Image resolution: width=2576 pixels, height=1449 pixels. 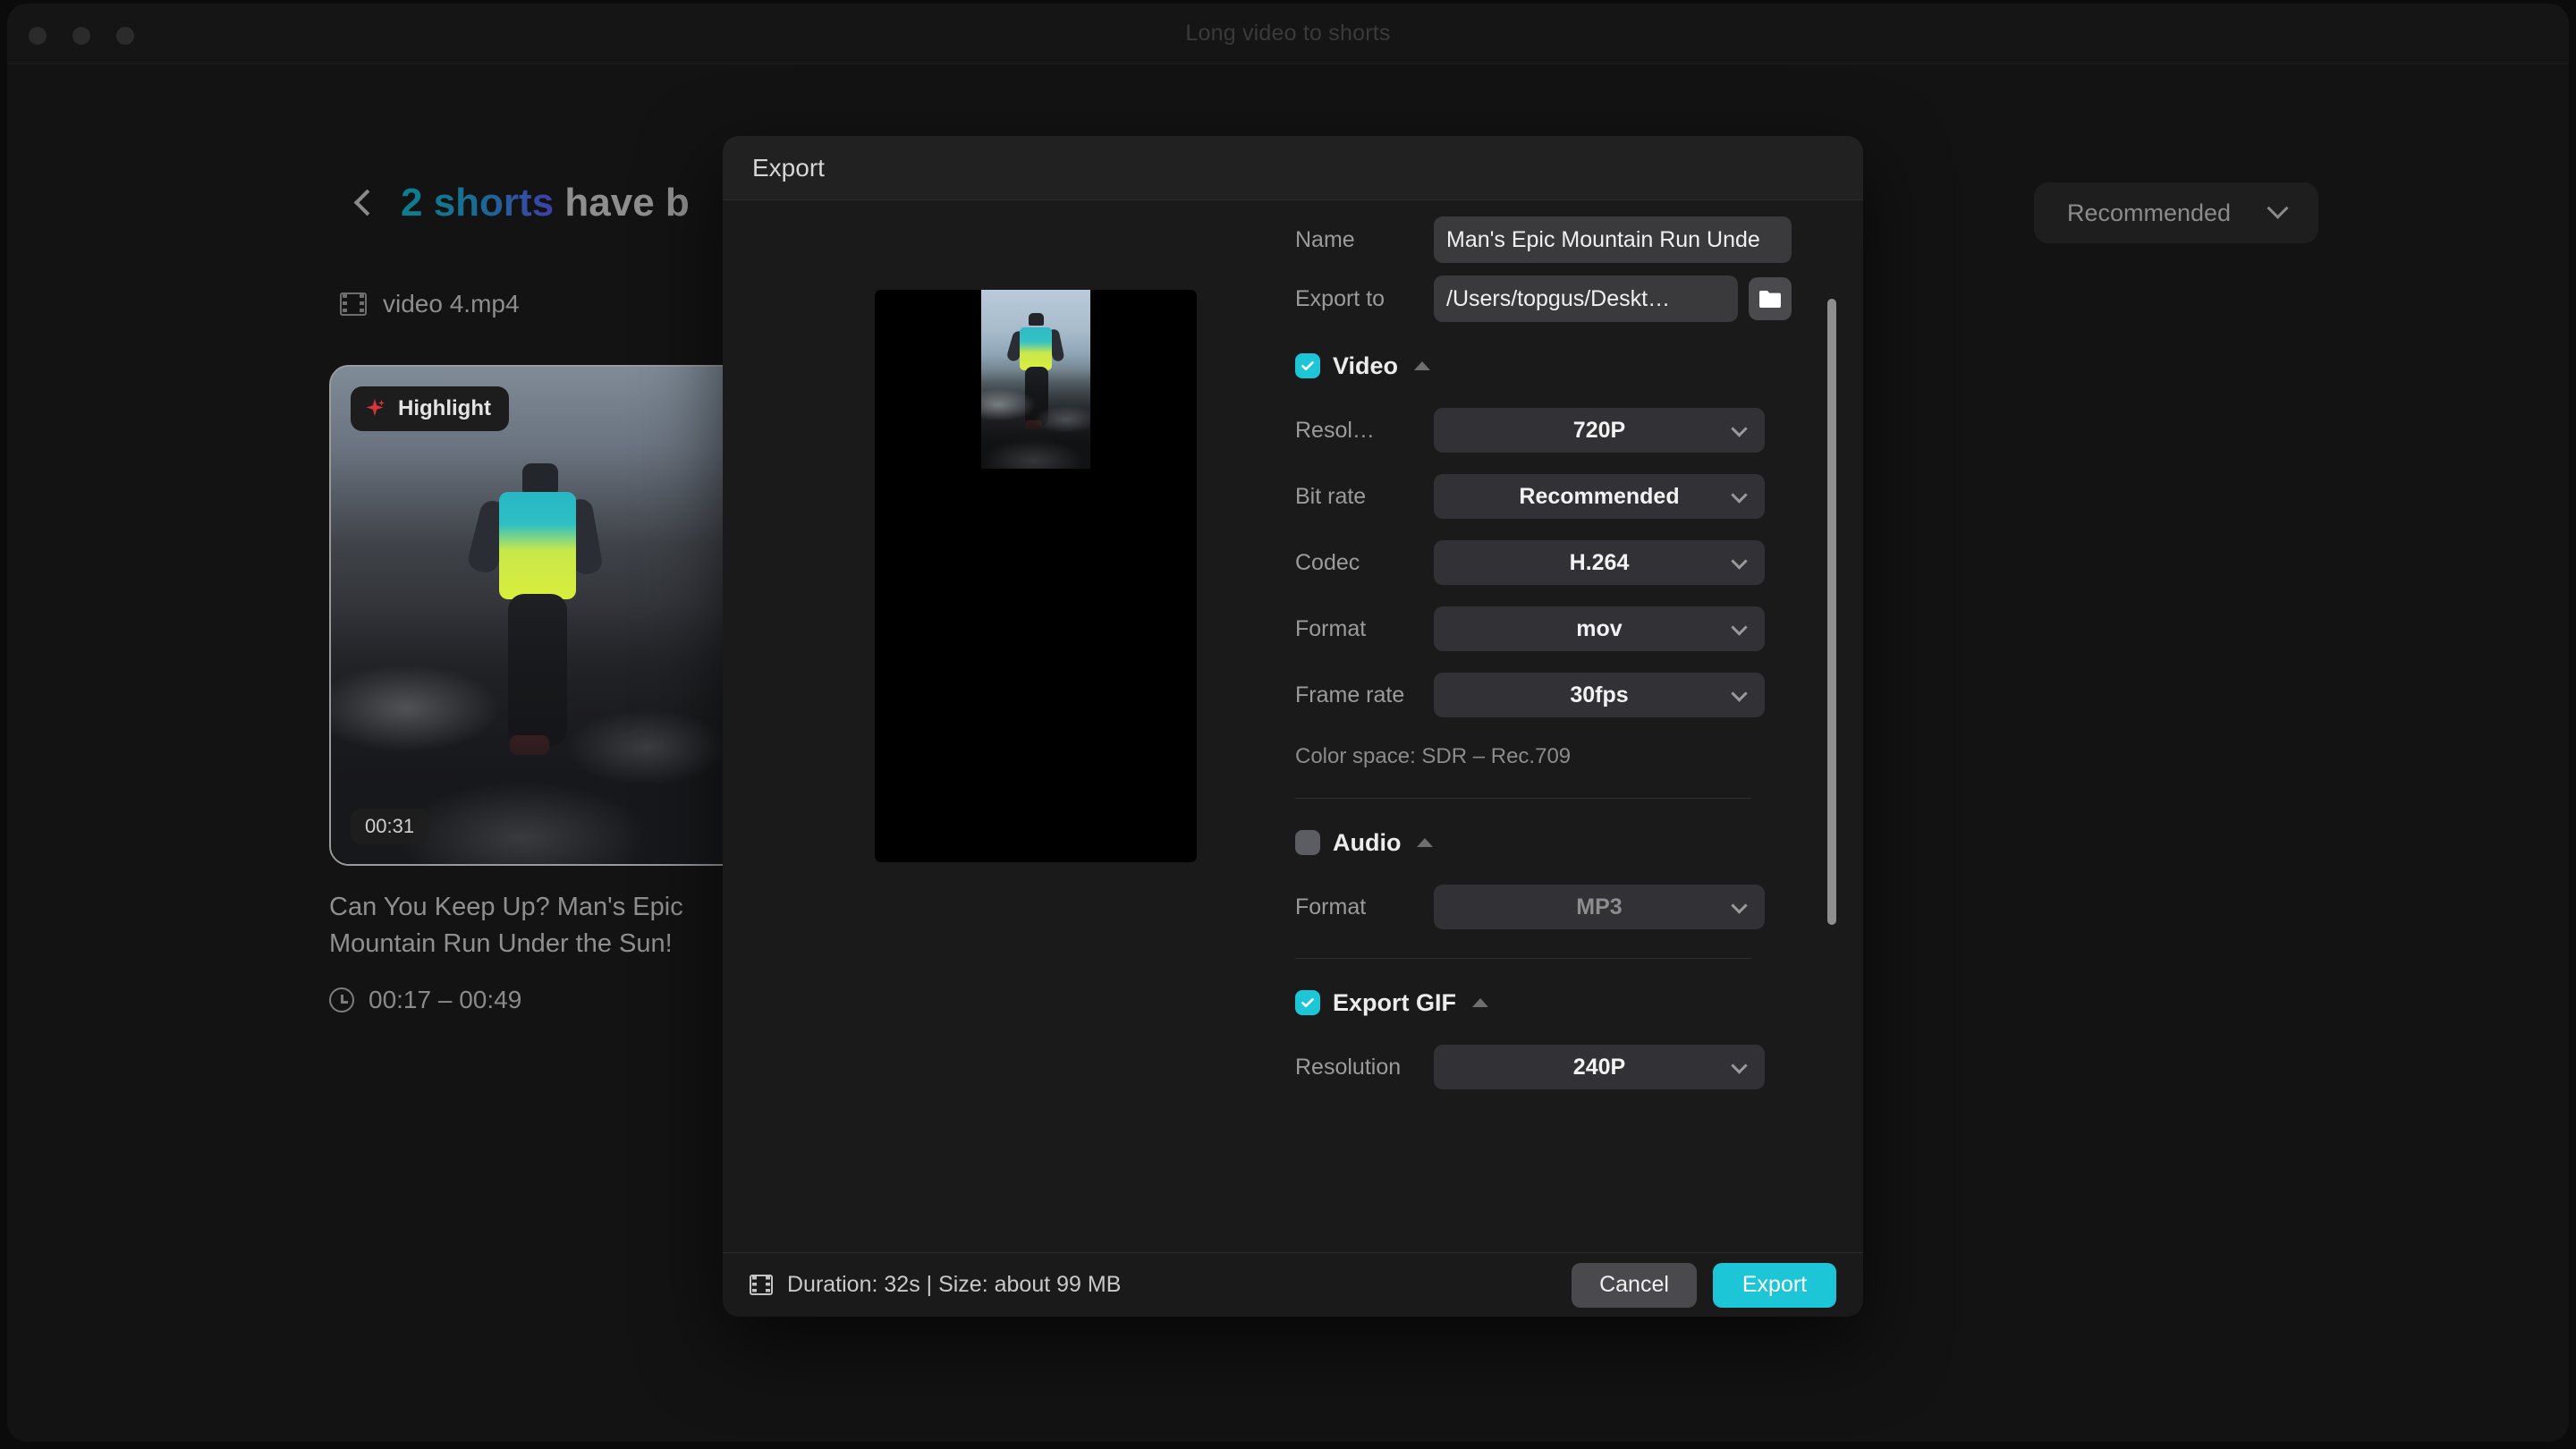 I want to click on export-to-label: Export to, so click(x=1340, y=298).